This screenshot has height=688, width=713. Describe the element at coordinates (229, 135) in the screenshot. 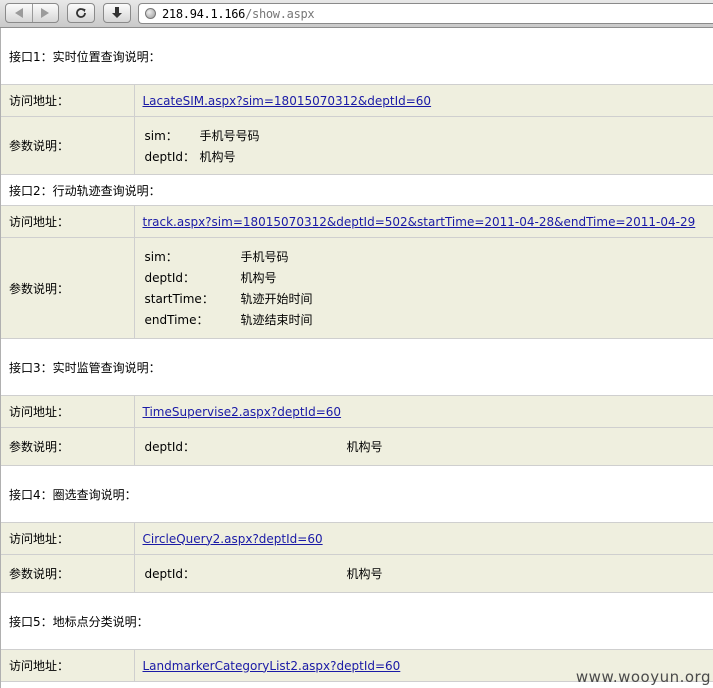

I see `param-desc: 手机号号码` at that location.